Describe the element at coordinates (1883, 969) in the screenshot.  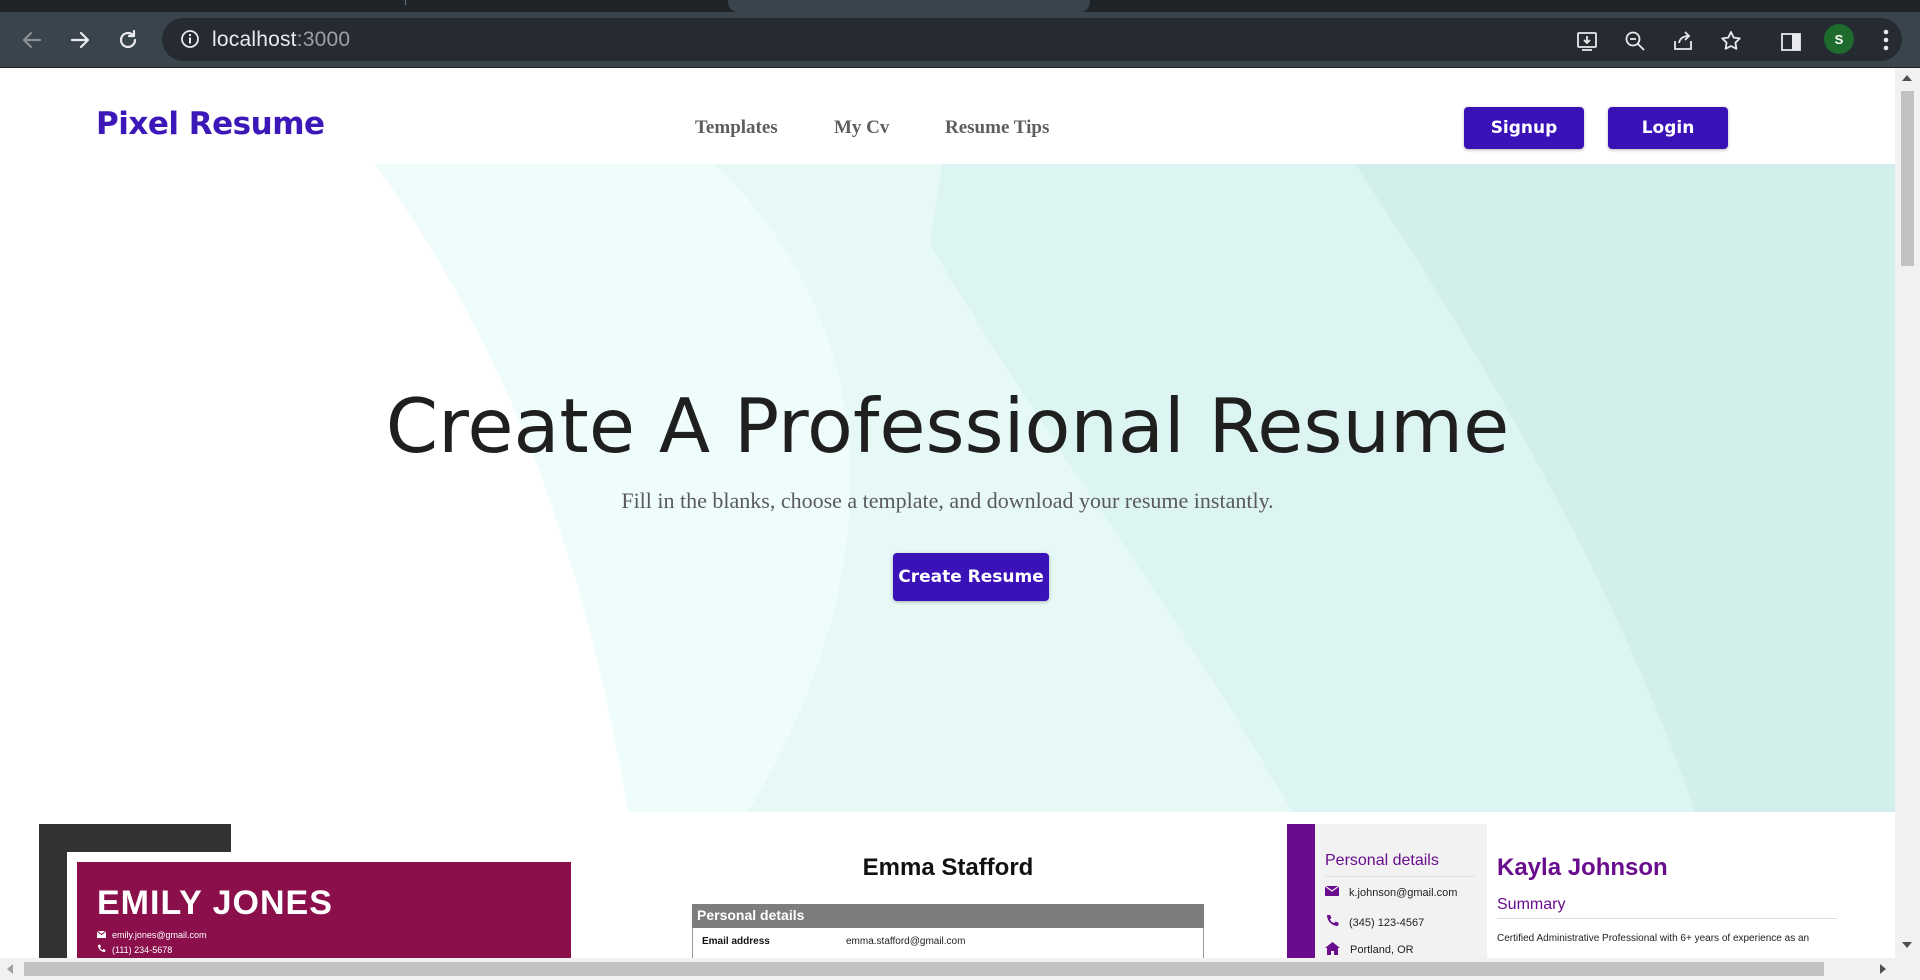
I see `scroll-right-arrow-icon` at that location.